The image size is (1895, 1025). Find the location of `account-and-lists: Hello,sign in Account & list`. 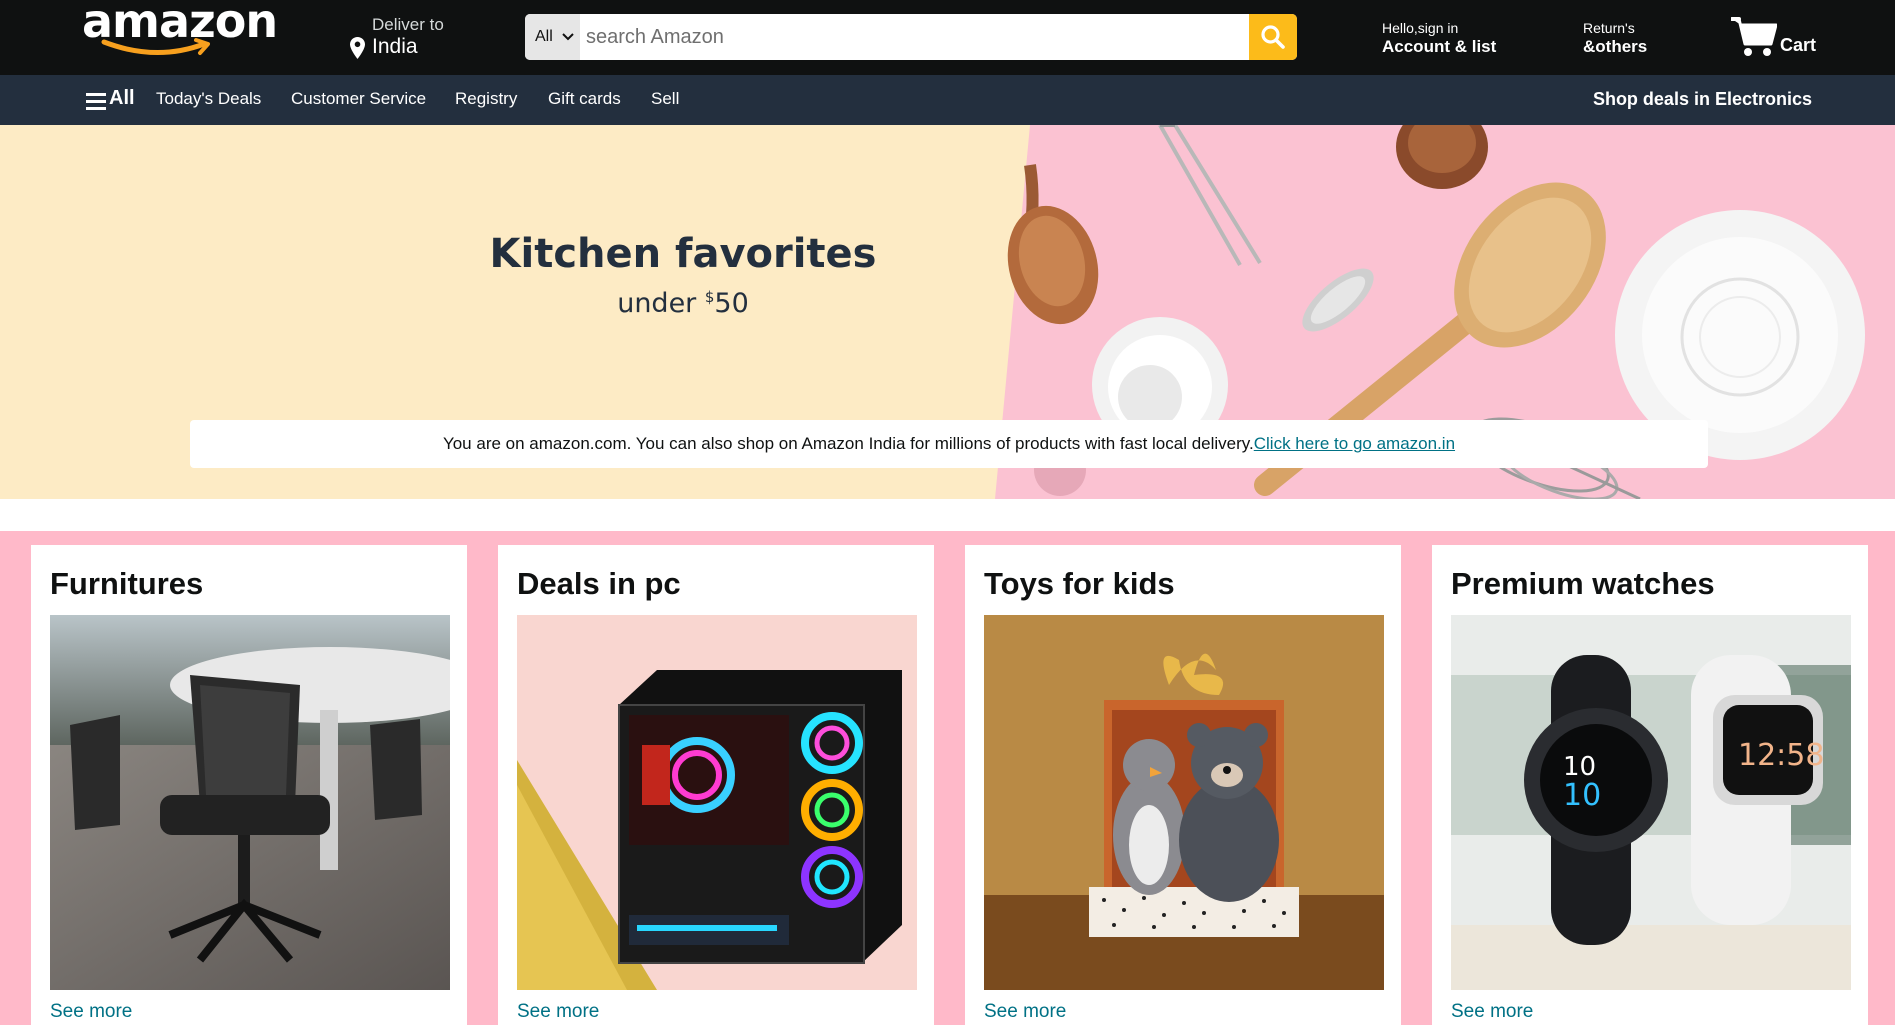

account-and-lists: Hello,sign in Account & list is located at coordinates (1439, 38).